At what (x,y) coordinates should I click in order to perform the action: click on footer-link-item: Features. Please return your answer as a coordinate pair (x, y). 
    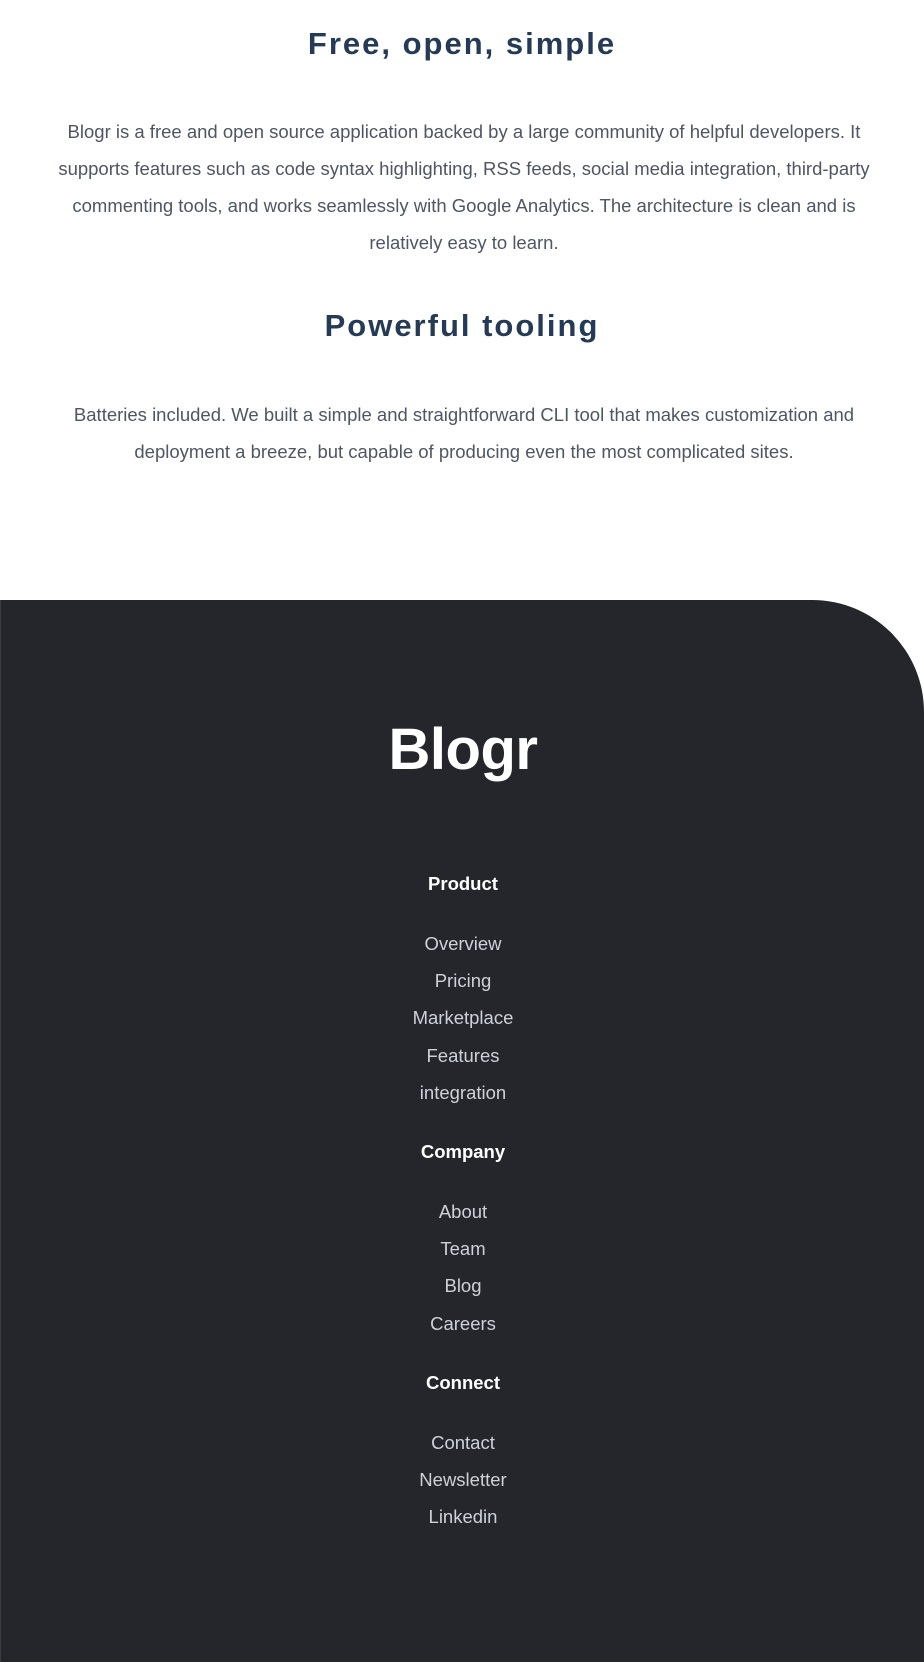
    Looking at the image, I should click on (462, 1055).